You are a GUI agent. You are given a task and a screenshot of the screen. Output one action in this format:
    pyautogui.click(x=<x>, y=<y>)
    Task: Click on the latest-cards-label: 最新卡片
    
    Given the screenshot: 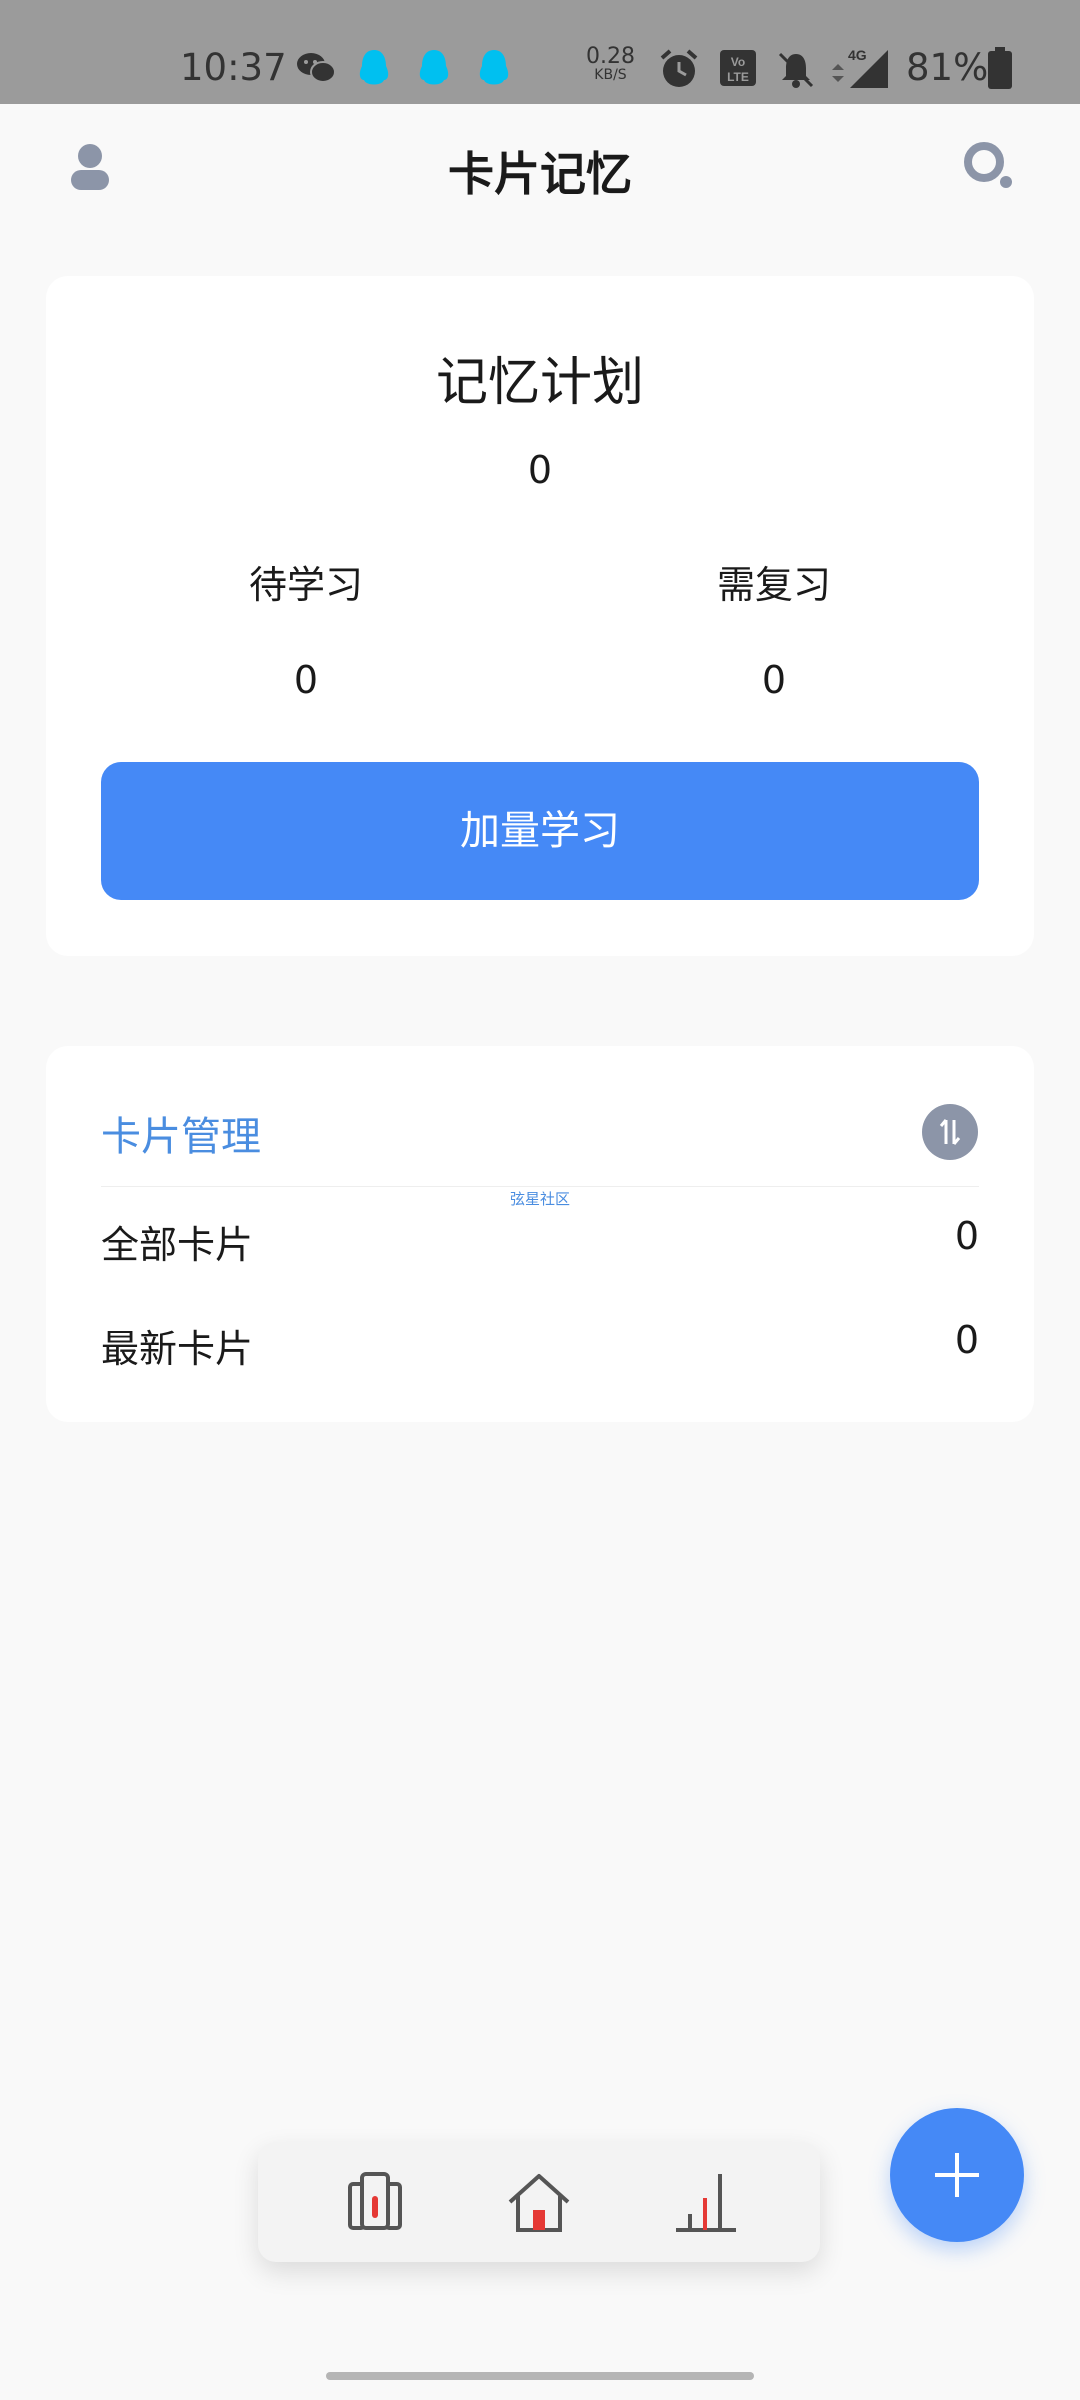 What is the action you would take?
    pyautogui.click(x=177, y=1345)
    